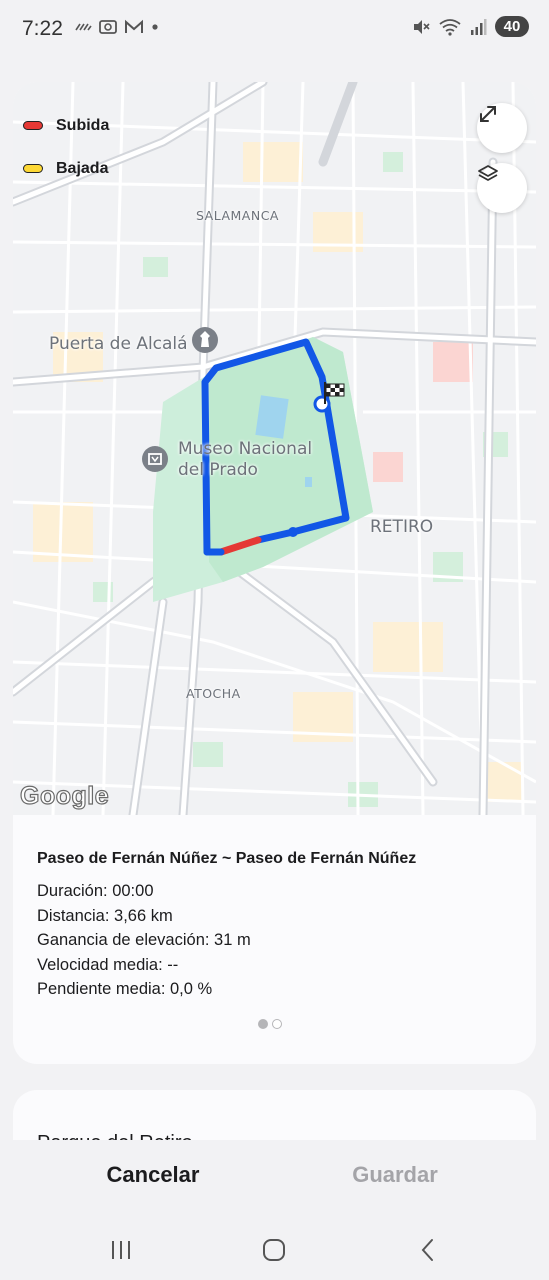  I want to click on map-layers-button, so click(502, 188).